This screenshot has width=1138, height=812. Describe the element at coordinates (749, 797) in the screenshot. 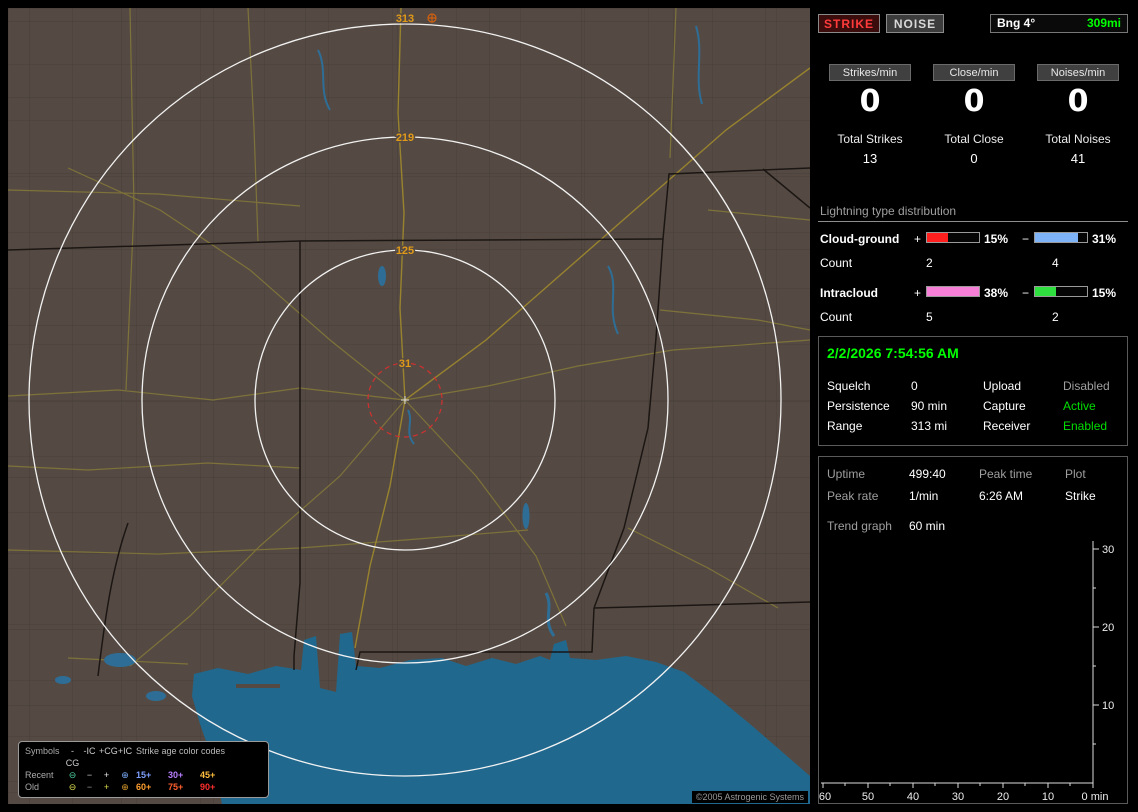

I see `copyright-text: ©2005 Astrogenic Systems` at that location.